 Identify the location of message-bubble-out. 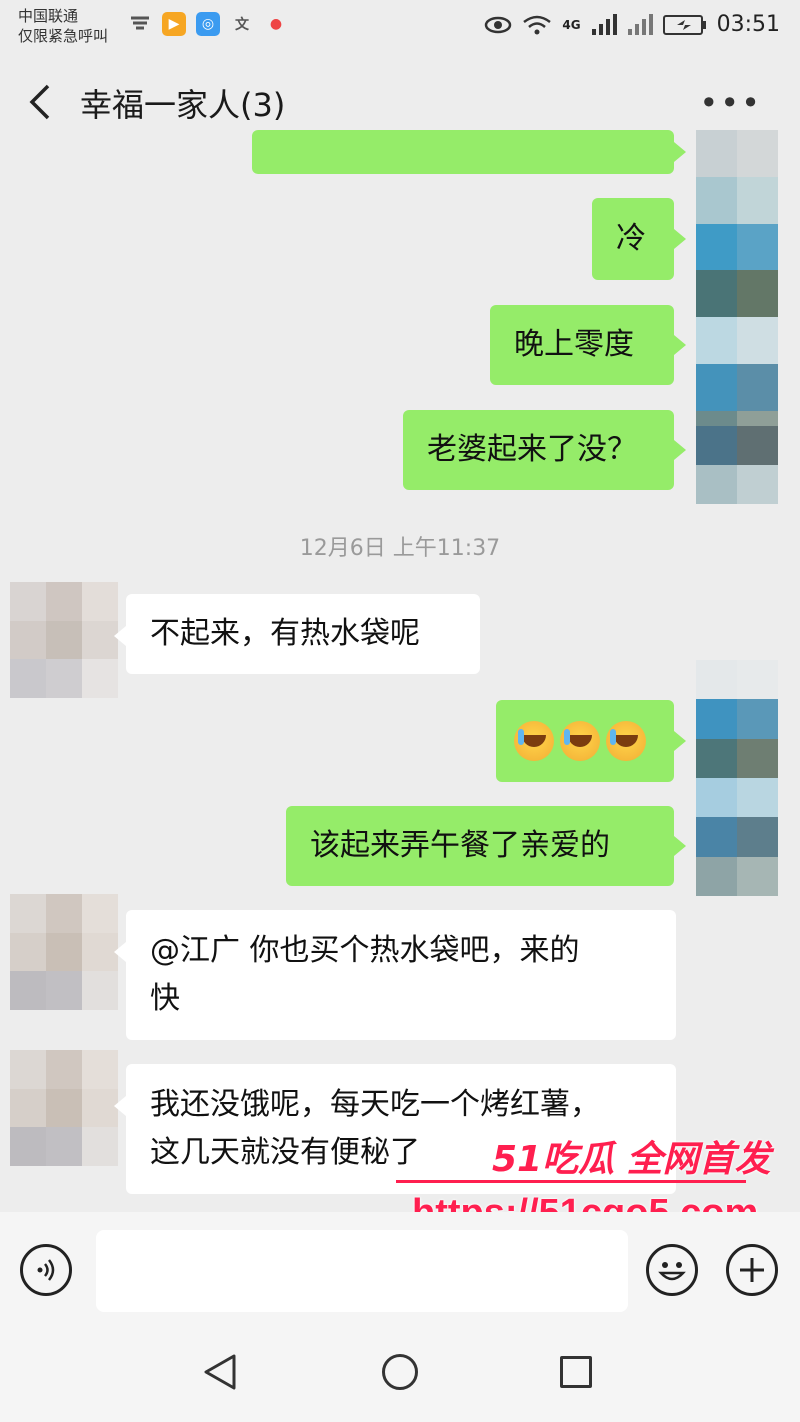
(591, 741).